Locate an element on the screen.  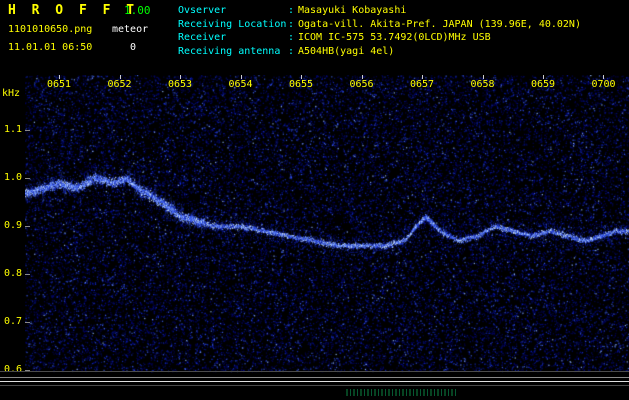
time-tick-label: 0652 is located at coordinates (119, 84).